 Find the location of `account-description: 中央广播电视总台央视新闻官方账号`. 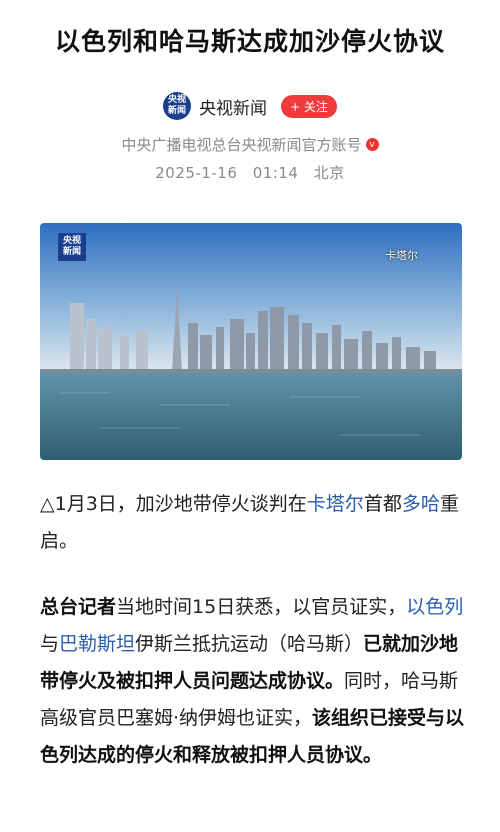

account-description: 中央广播电视总台央视新闻官方账号 is located at coordinates (241, 145).